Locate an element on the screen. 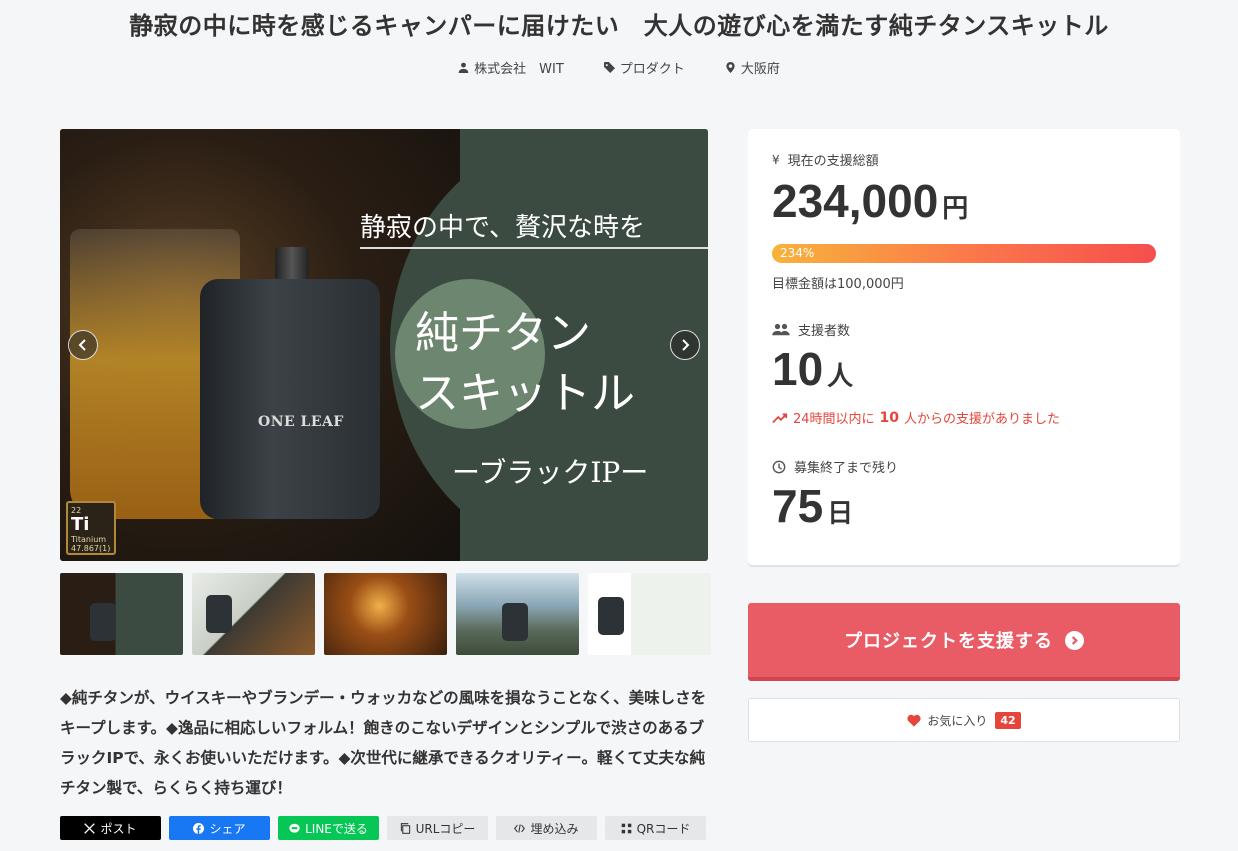 The height and width of the screenshot is (851, 1238). thumbnail-strip is located at coordinates (385, 614).